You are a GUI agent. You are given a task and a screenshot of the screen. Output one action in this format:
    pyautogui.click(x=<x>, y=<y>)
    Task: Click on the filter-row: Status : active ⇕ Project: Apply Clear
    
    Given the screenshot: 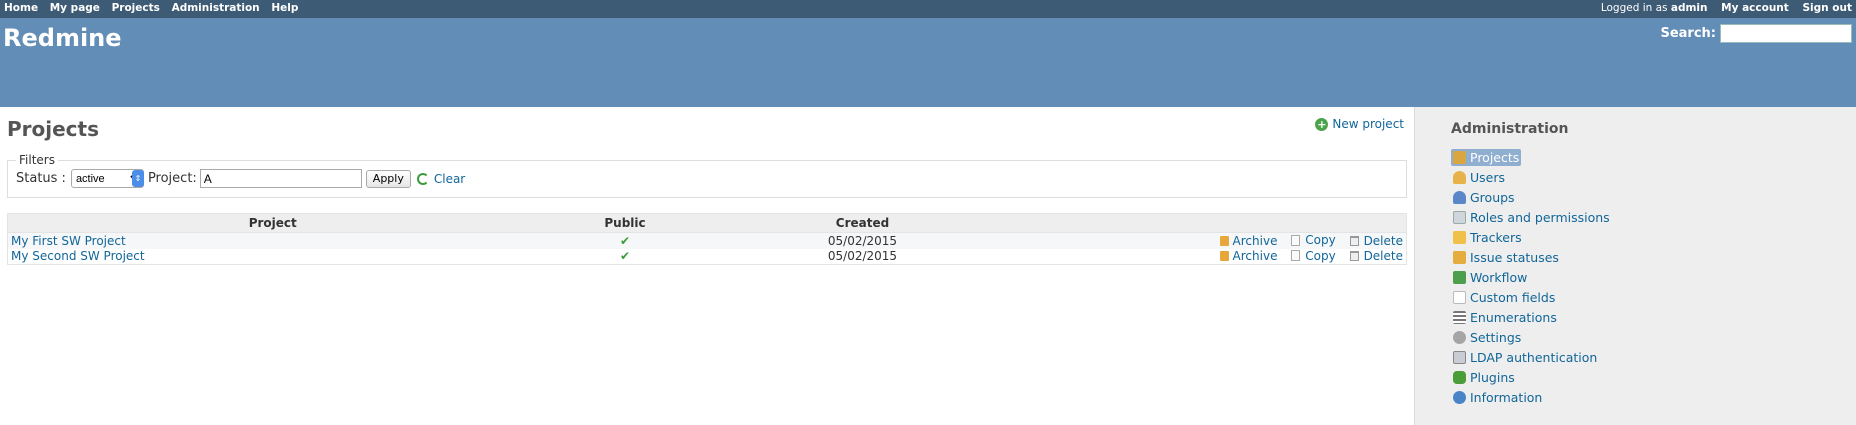 What is the action you would take?
    pyautogui.click(x=707, y=178)
    